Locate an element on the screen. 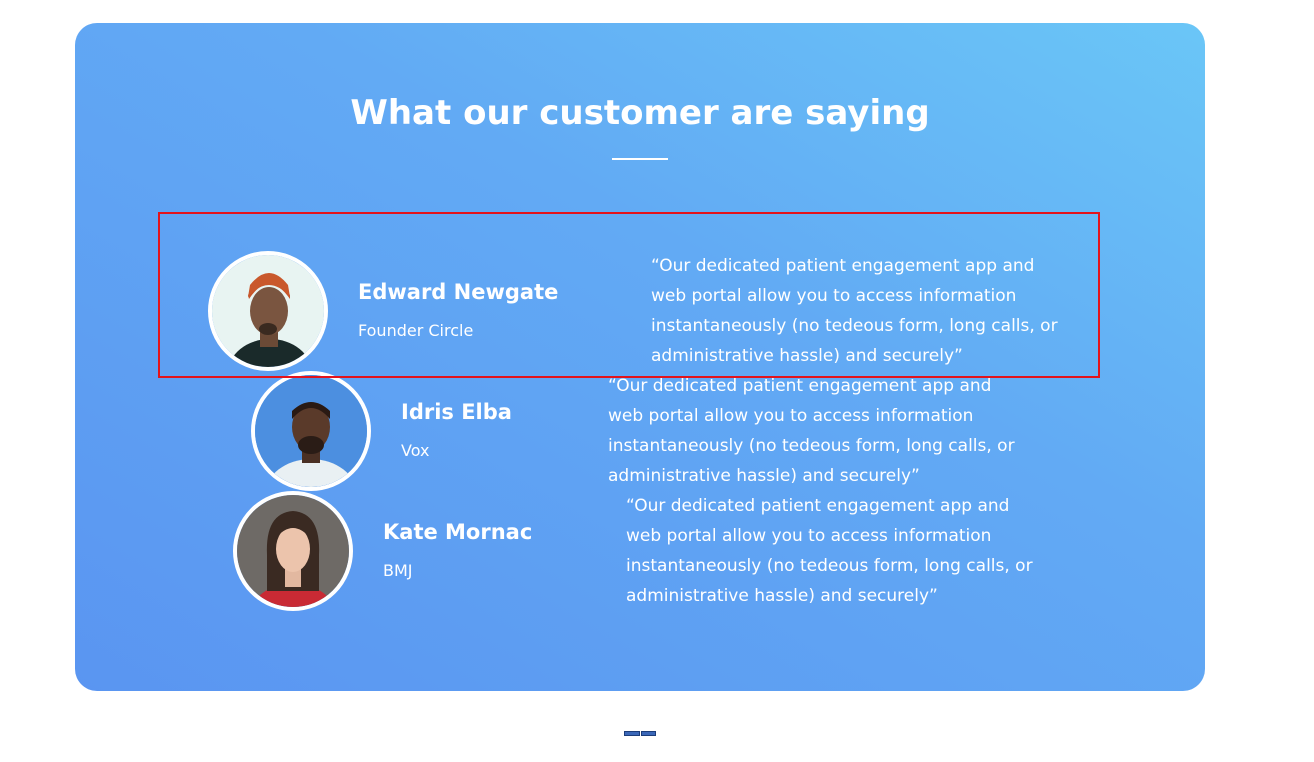 This screenshot has width=1314, height=762. customer-company: Vox is located at coordinates (415, 450).